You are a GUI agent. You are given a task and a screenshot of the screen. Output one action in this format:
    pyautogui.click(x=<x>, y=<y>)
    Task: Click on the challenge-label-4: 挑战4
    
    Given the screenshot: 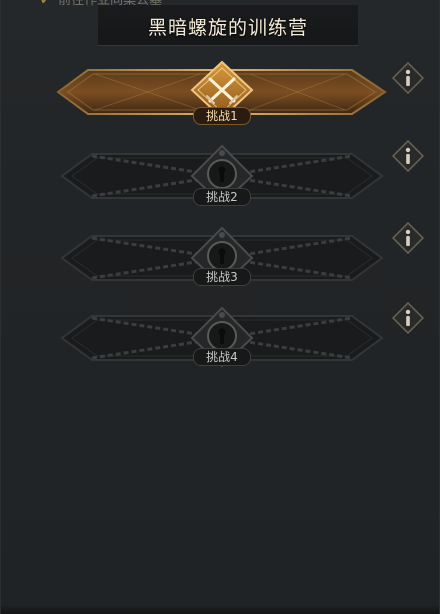 What is the action you would take?
    pyautogui.click(x=222, y=357)
    